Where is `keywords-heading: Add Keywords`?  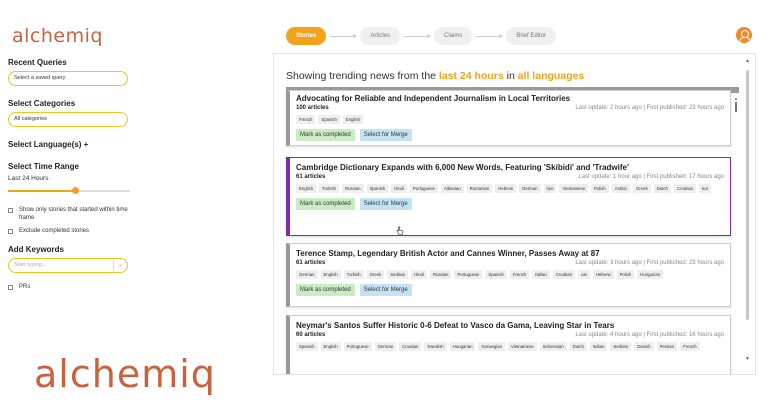 keywords-heading: Add Keywords is located at coordinates (36, 249).